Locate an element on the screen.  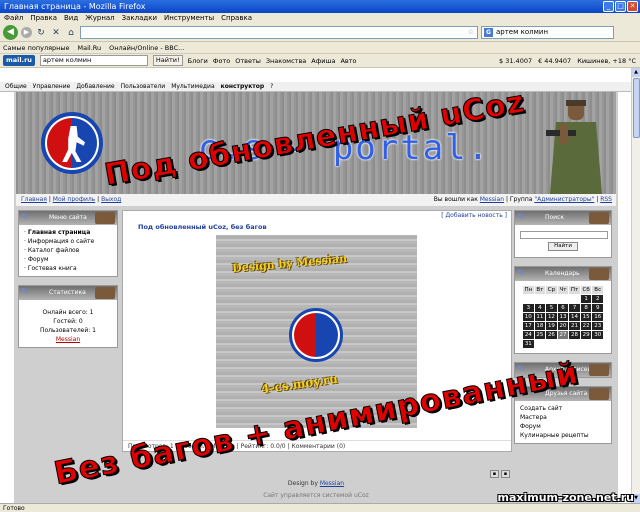
weather: Кишинев, +18 °C is located at coordinates (606, 61).